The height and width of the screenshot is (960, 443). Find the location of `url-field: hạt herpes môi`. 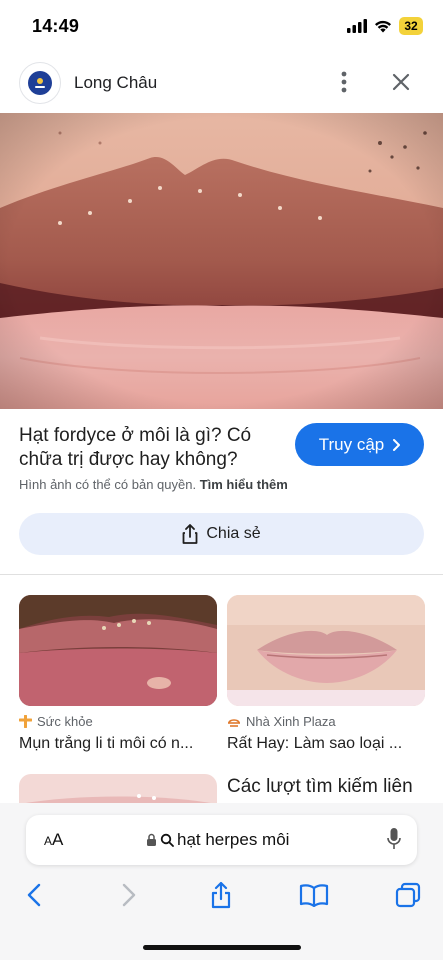

url-field: hạt herpes môi is located at coordinates (217, 840).